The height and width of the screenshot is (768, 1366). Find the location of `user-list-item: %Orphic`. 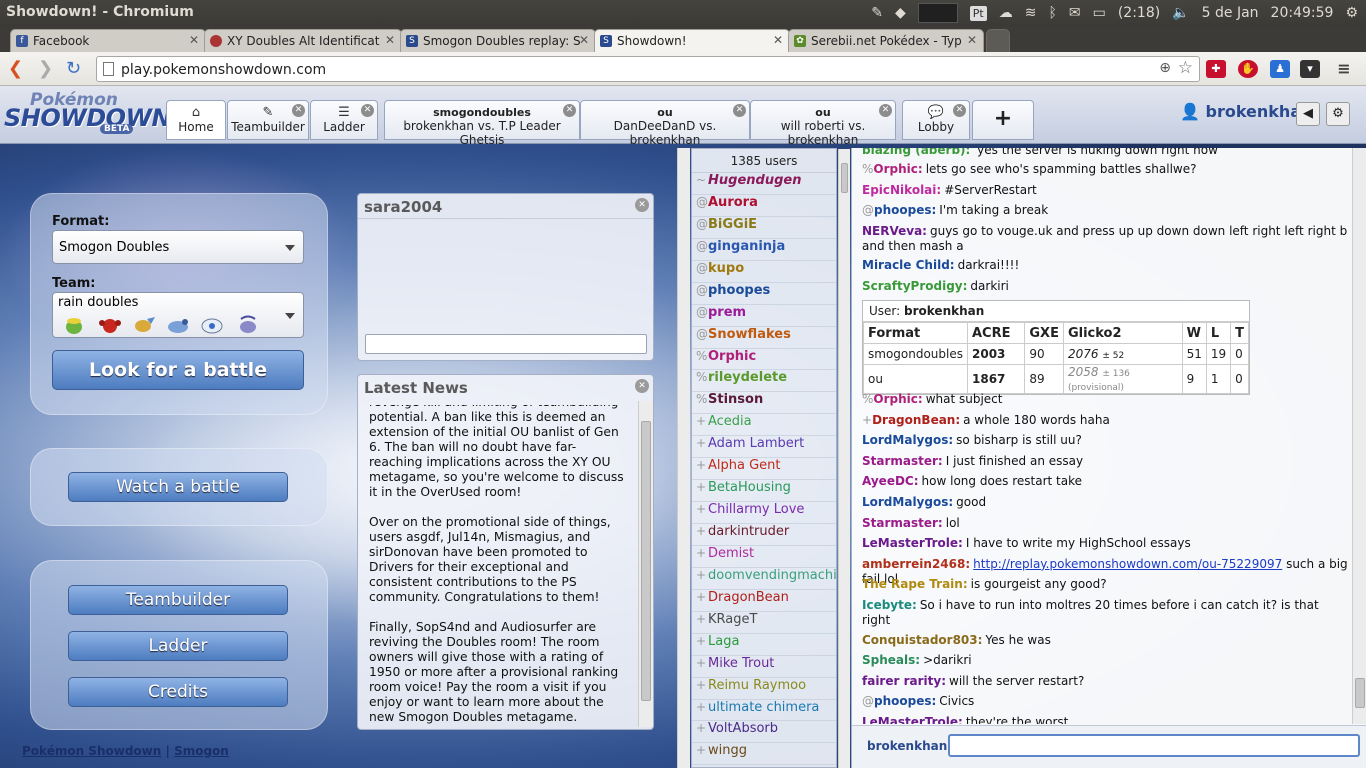

user-list-item: %Orphic is located at coordinates (764, 360).